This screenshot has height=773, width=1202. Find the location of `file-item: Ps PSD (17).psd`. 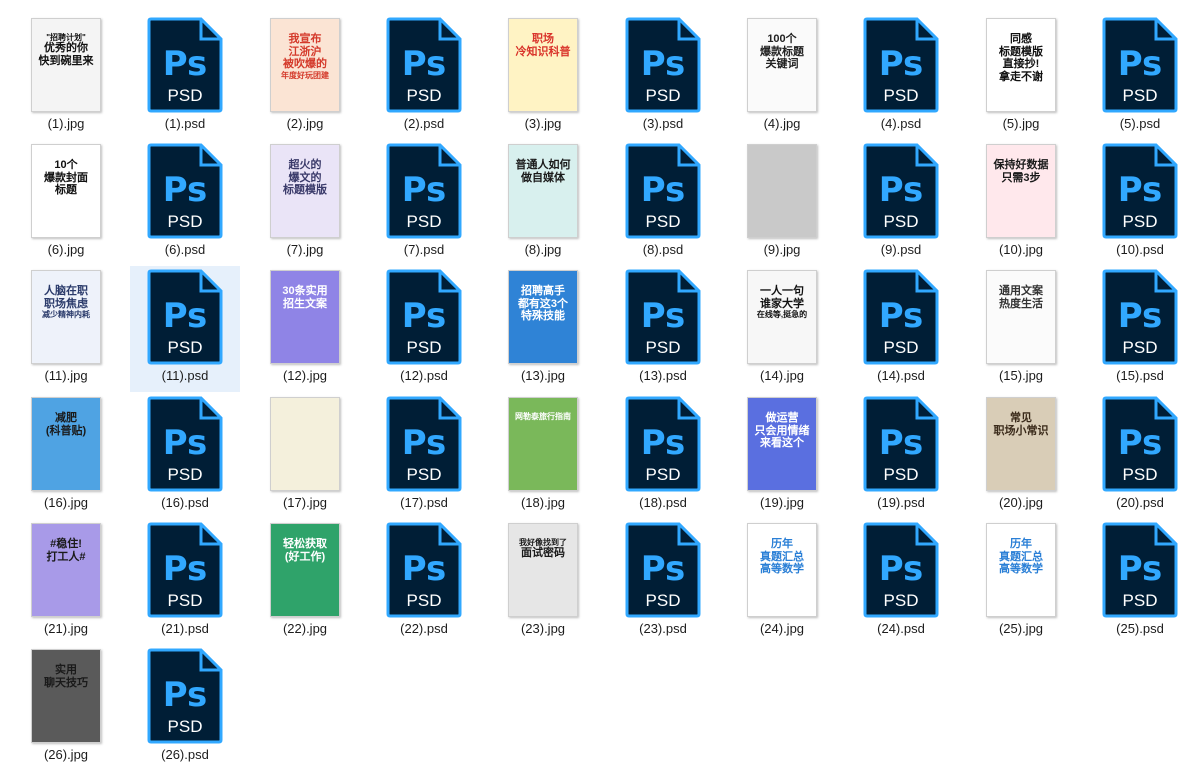

file-item: Ps PSD (17).psd is located at coordinates (424, 456).